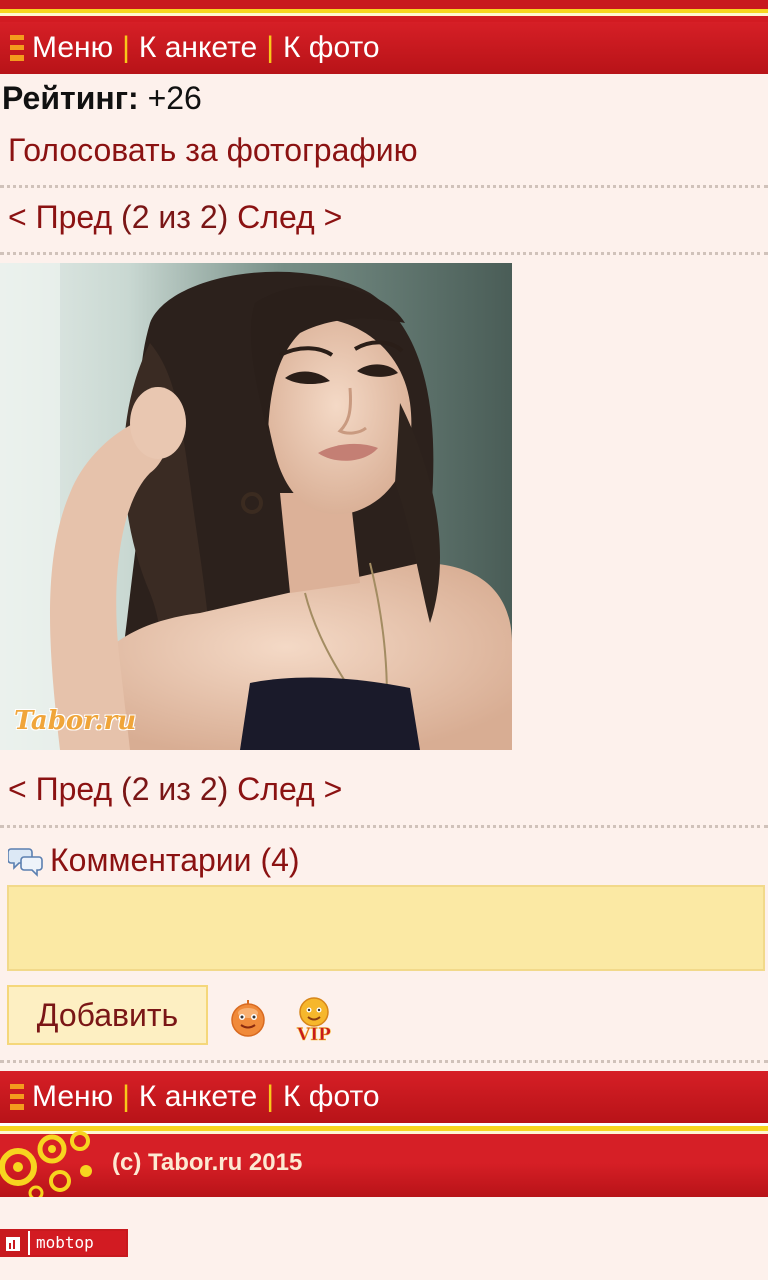 This screenshot has height=1280, width=768. Describe the element at coordinates (107, 1015) in the screenshot. I see `add-comment-button: Добавить` at that location.